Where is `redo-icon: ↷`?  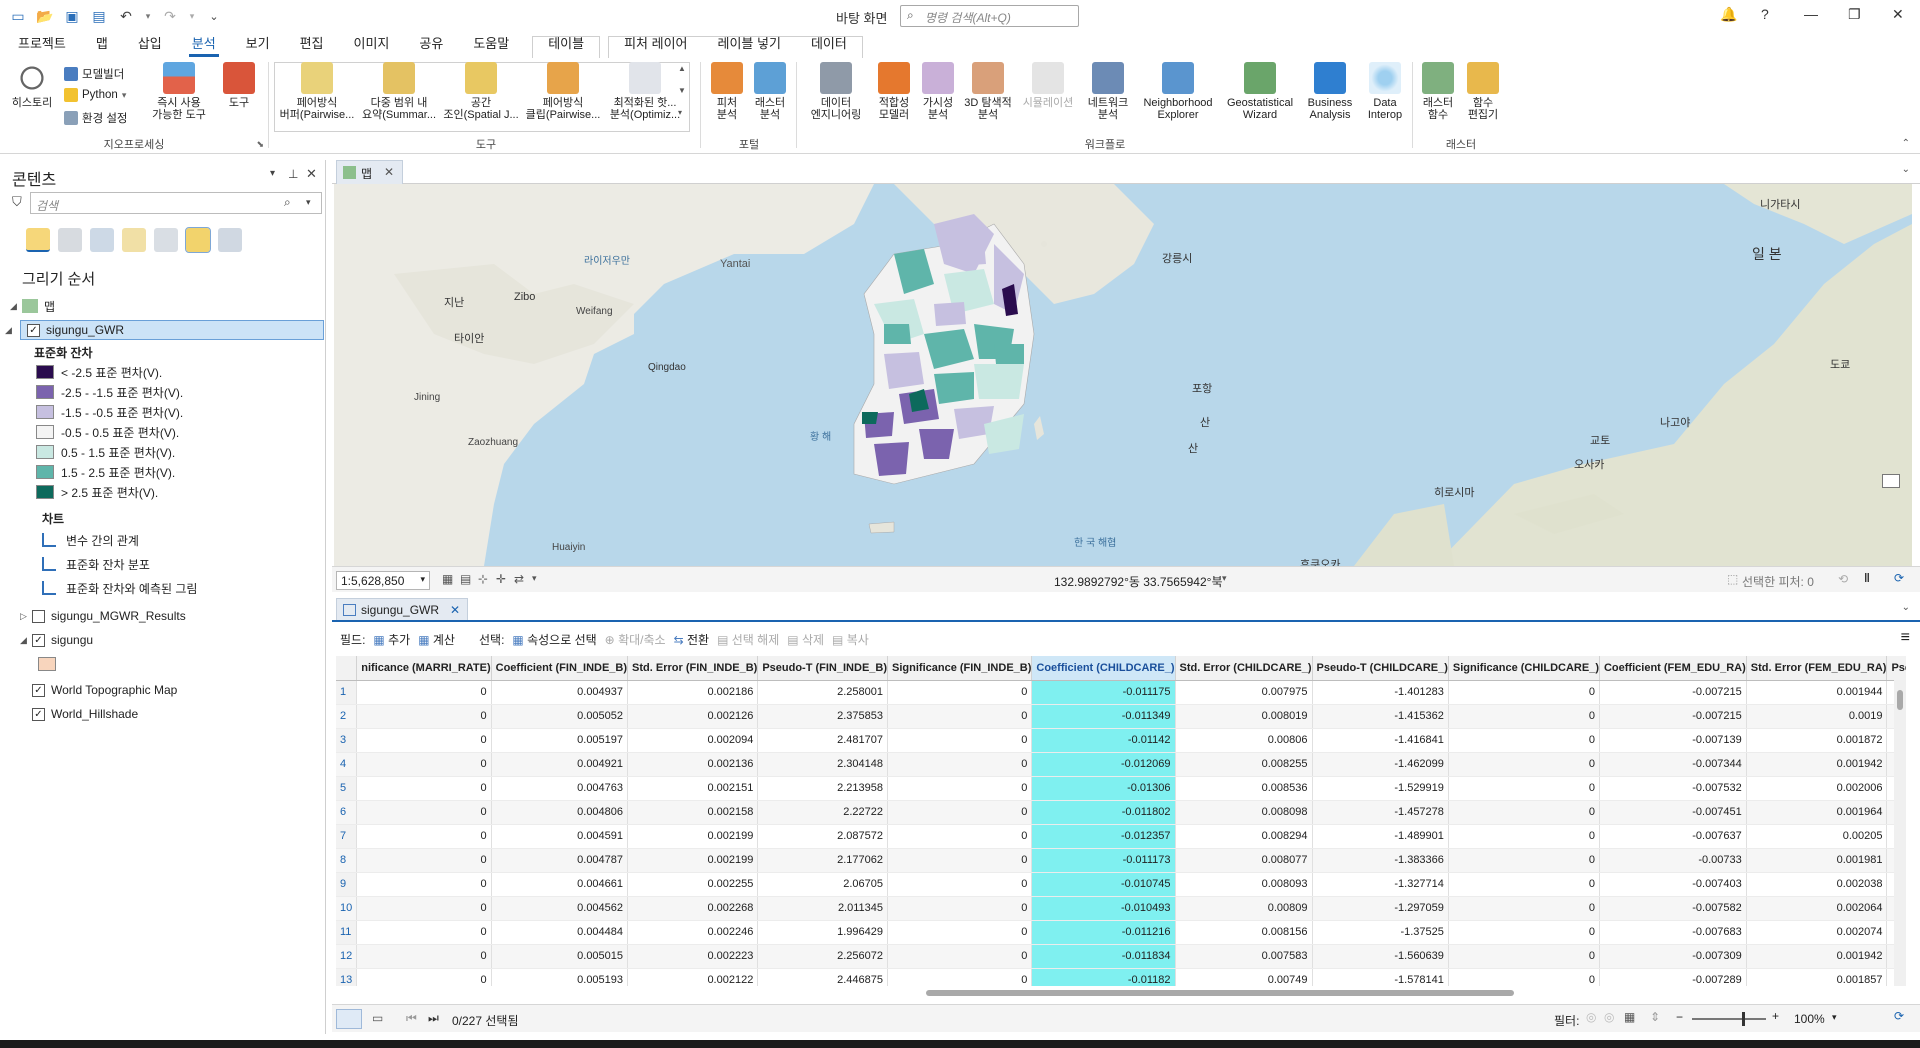 redo-icon: ↷ is located at coordinates (170, 16).